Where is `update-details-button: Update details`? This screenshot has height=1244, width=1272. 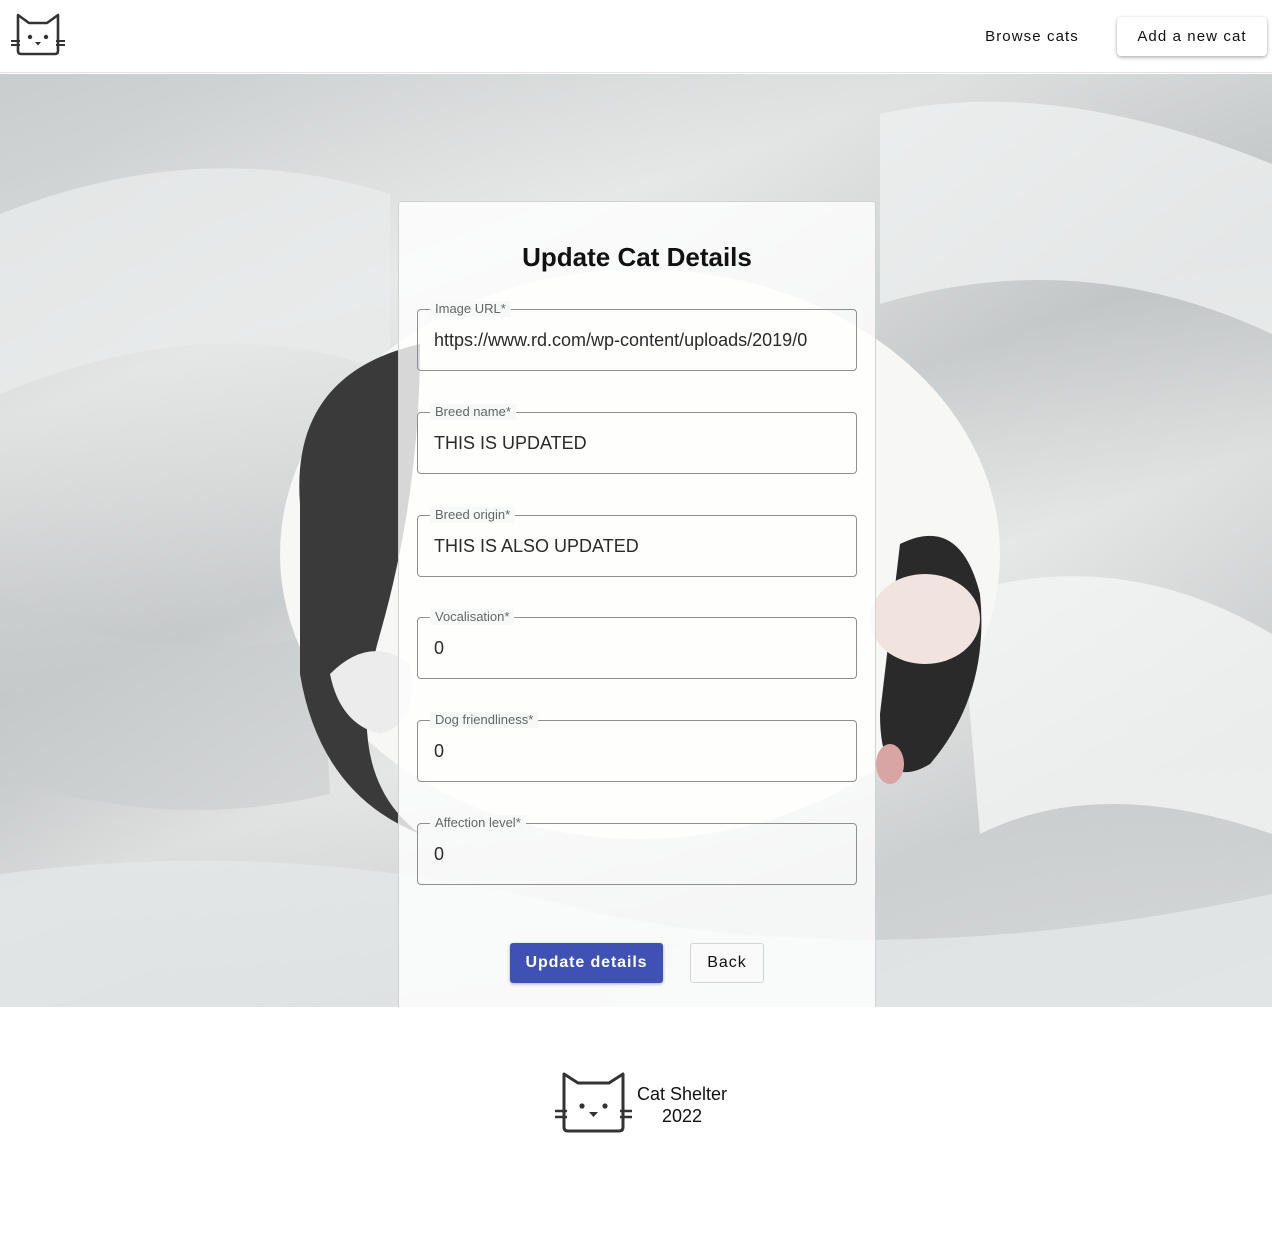
update-details-button: Update details is located at coordinates (586, 963).